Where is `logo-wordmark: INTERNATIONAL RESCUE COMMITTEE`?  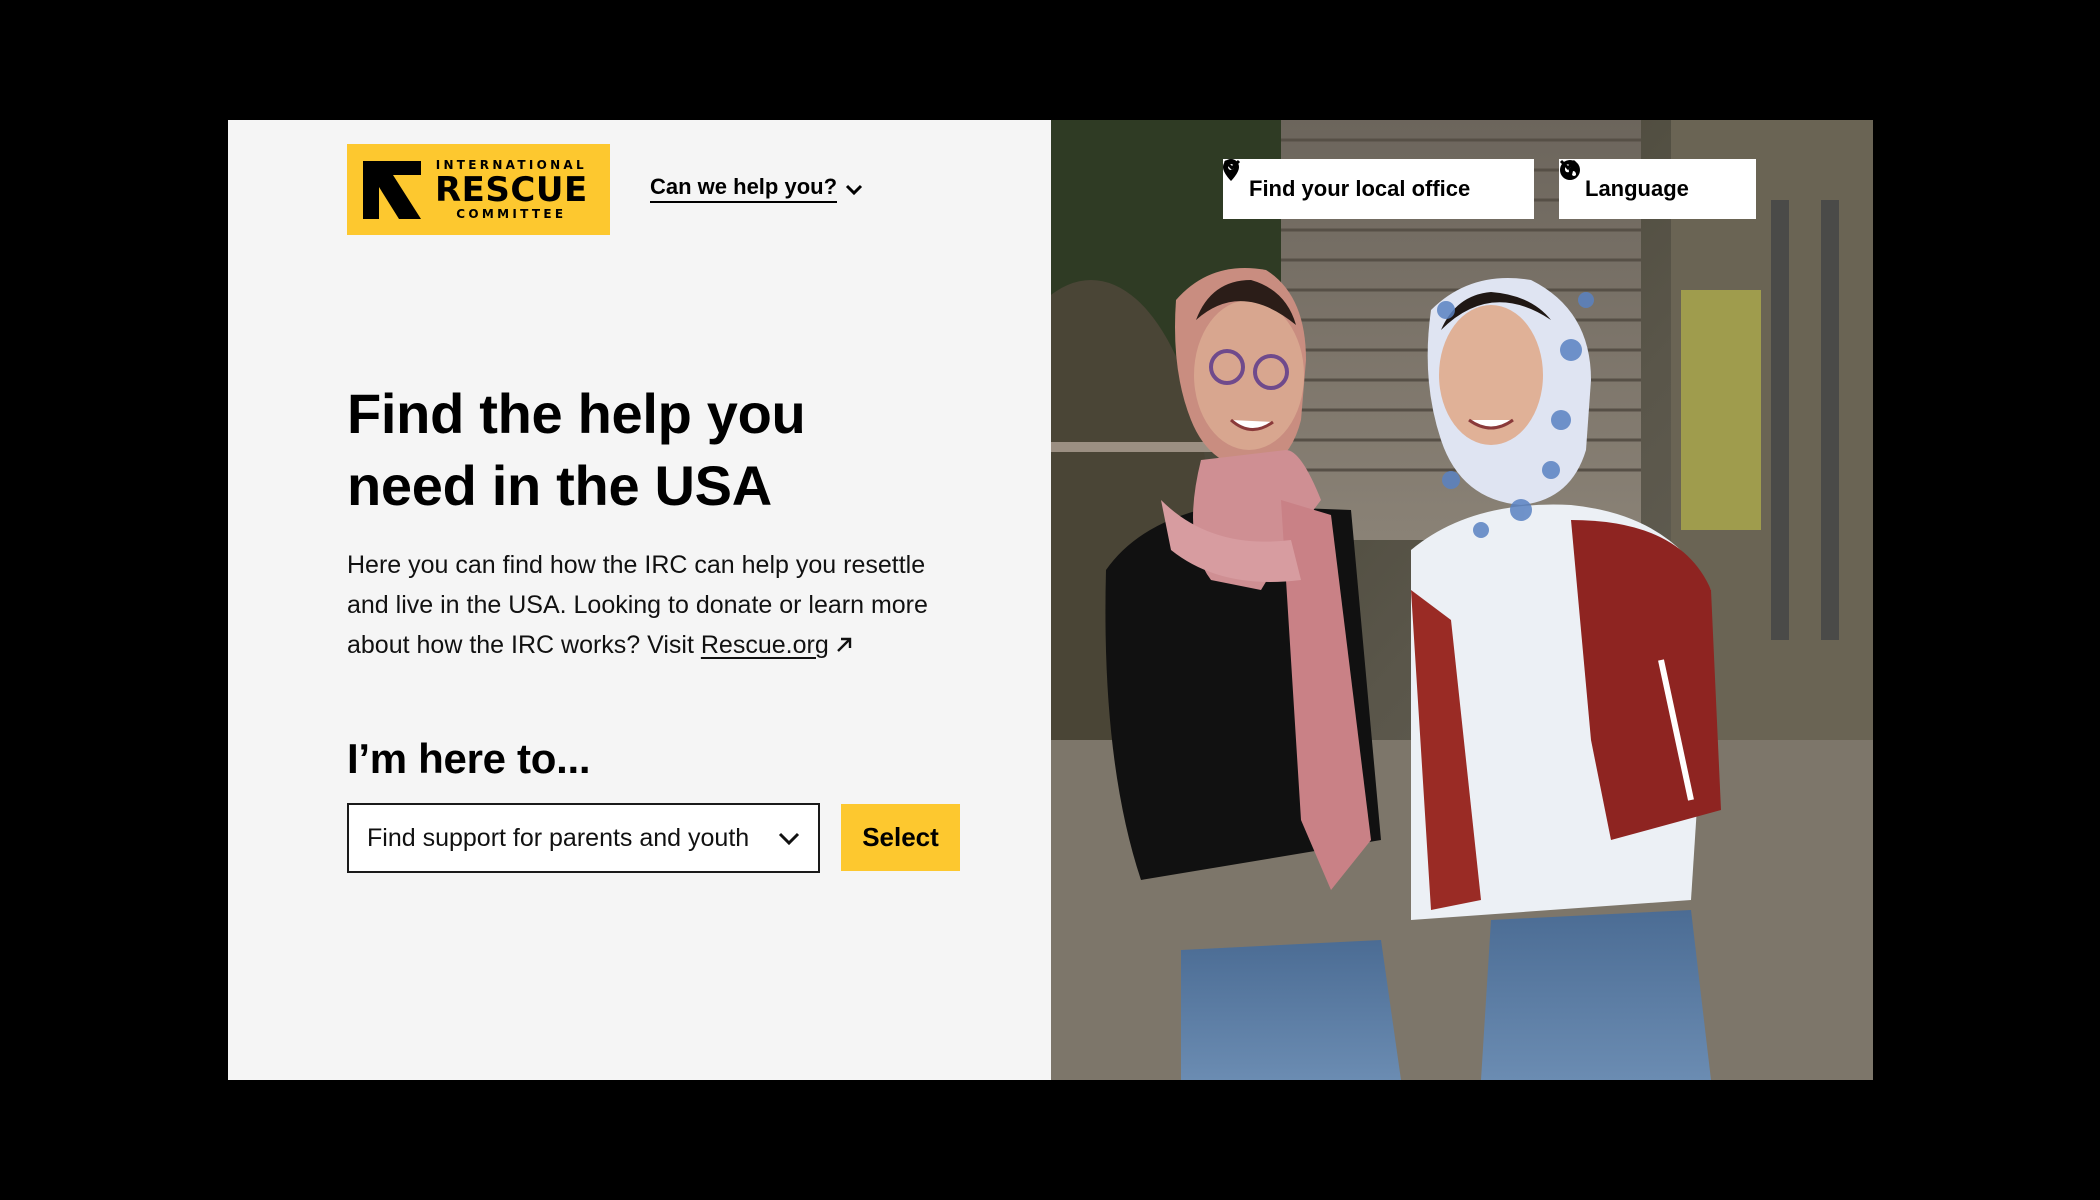
logo-wordmark: INTERNATIONAL RESCUE COMMITTEE is located at coordinates (511, 189).